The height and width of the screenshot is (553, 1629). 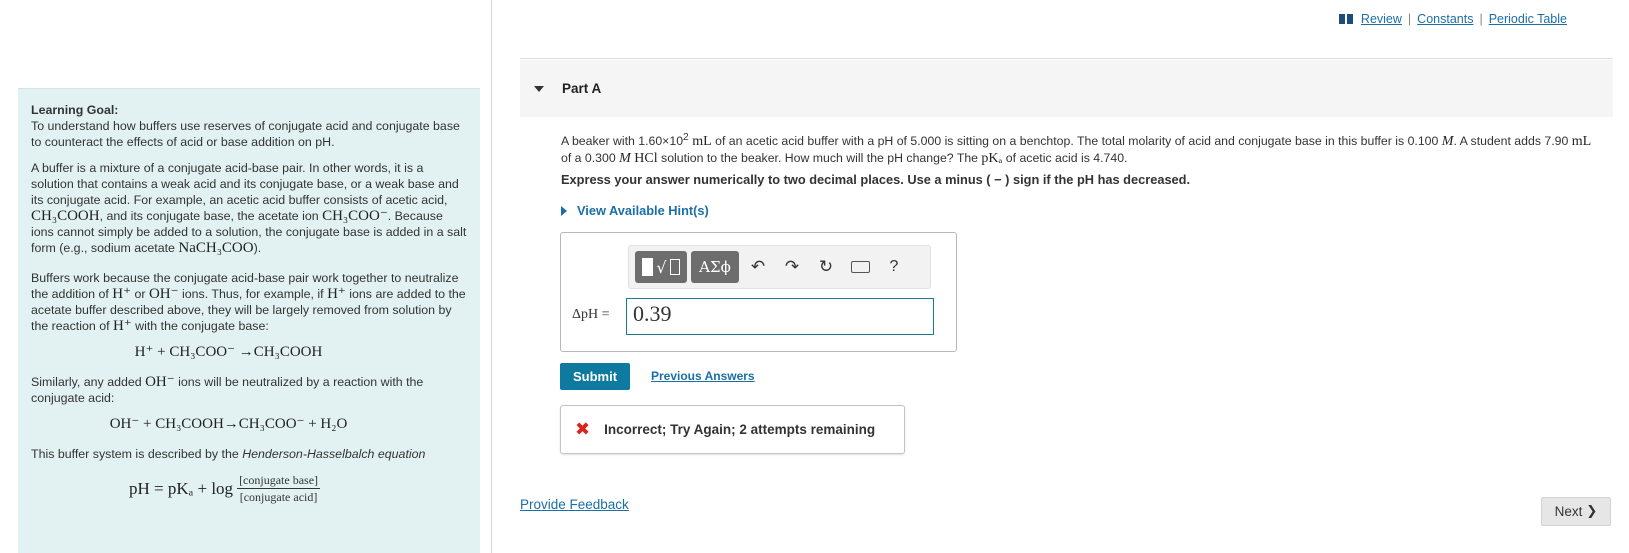 What do you see at coordinates (703, 376) in the screenshot?
I see `previous-answers-link: Previous Answers` at bounding box center [703, 376].